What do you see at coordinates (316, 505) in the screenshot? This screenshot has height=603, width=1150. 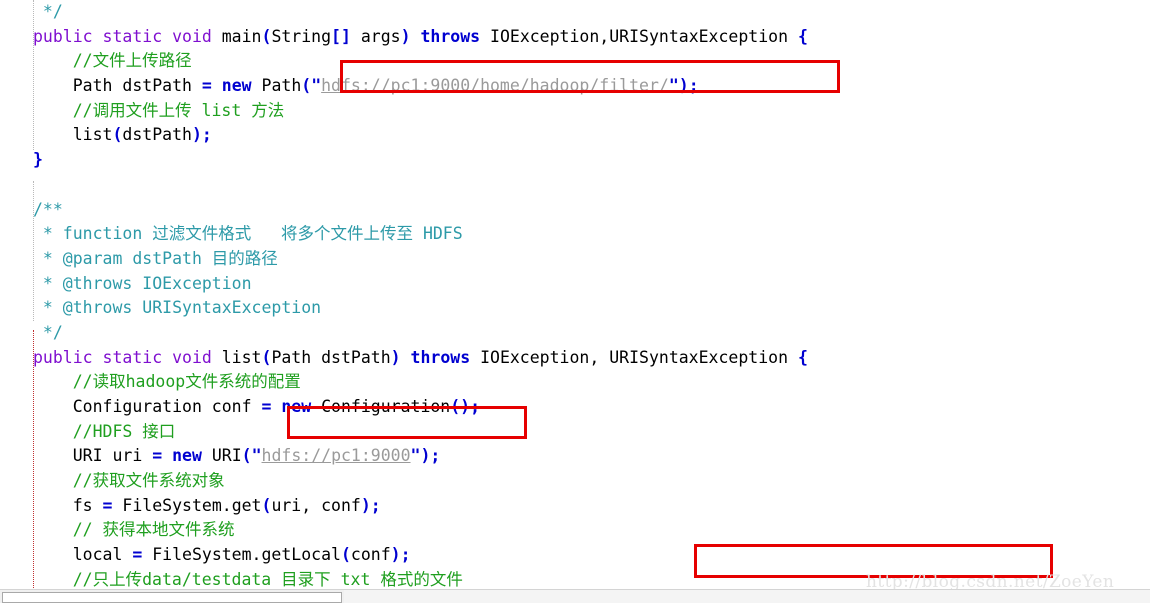 I see `code-token: uri, conf` at bounding box center [316, 505].